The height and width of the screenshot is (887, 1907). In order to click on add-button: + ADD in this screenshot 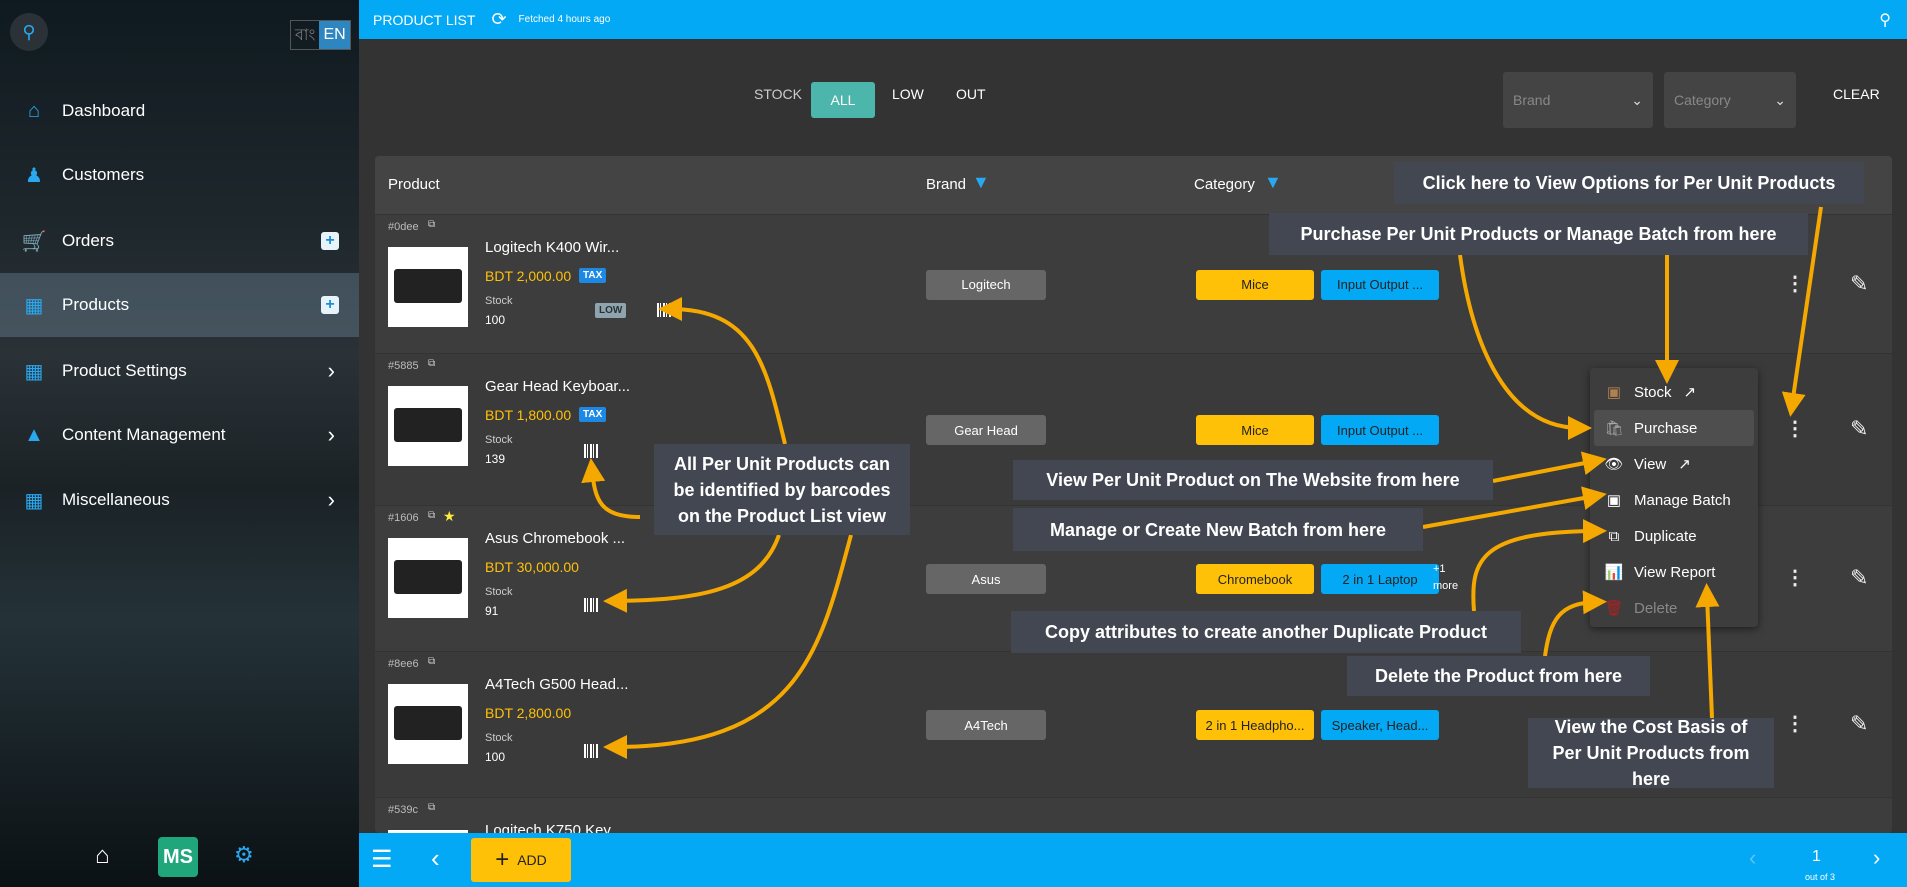, I will do `click(521, 860)`.